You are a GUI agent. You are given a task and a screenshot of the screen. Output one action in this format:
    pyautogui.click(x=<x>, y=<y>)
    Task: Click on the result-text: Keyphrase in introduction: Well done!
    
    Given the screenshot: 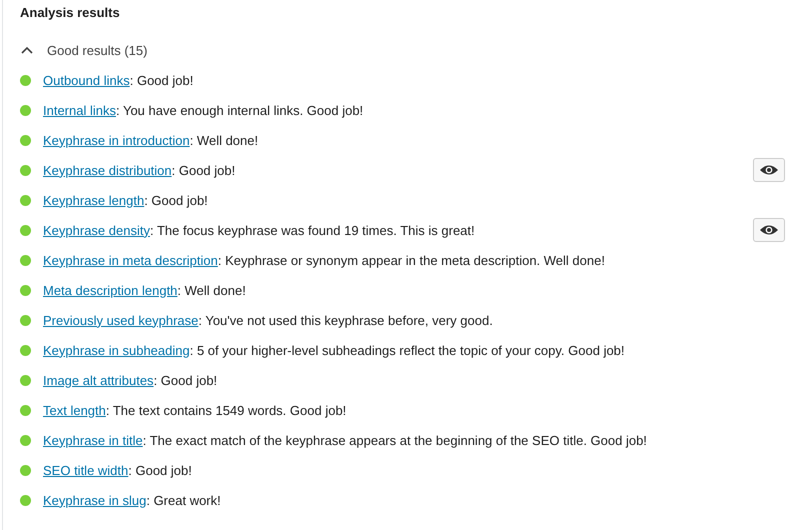 What is the action you would take?
    pyautogui.click(x=151, y=140)
    